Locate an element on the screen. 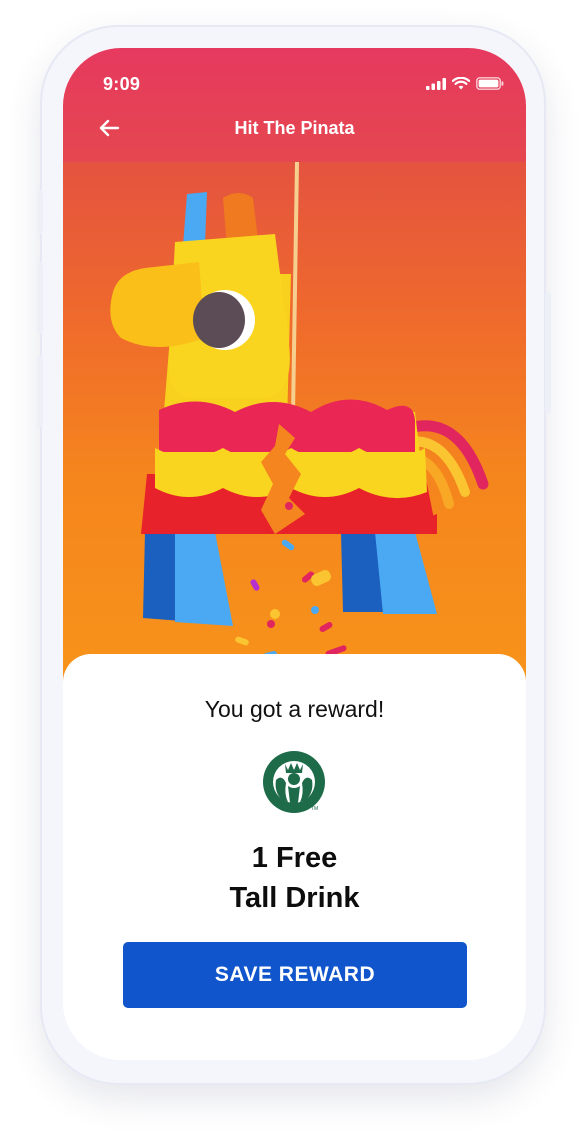  reward-heading: You got a reward! is located at coordinates (294, 709).